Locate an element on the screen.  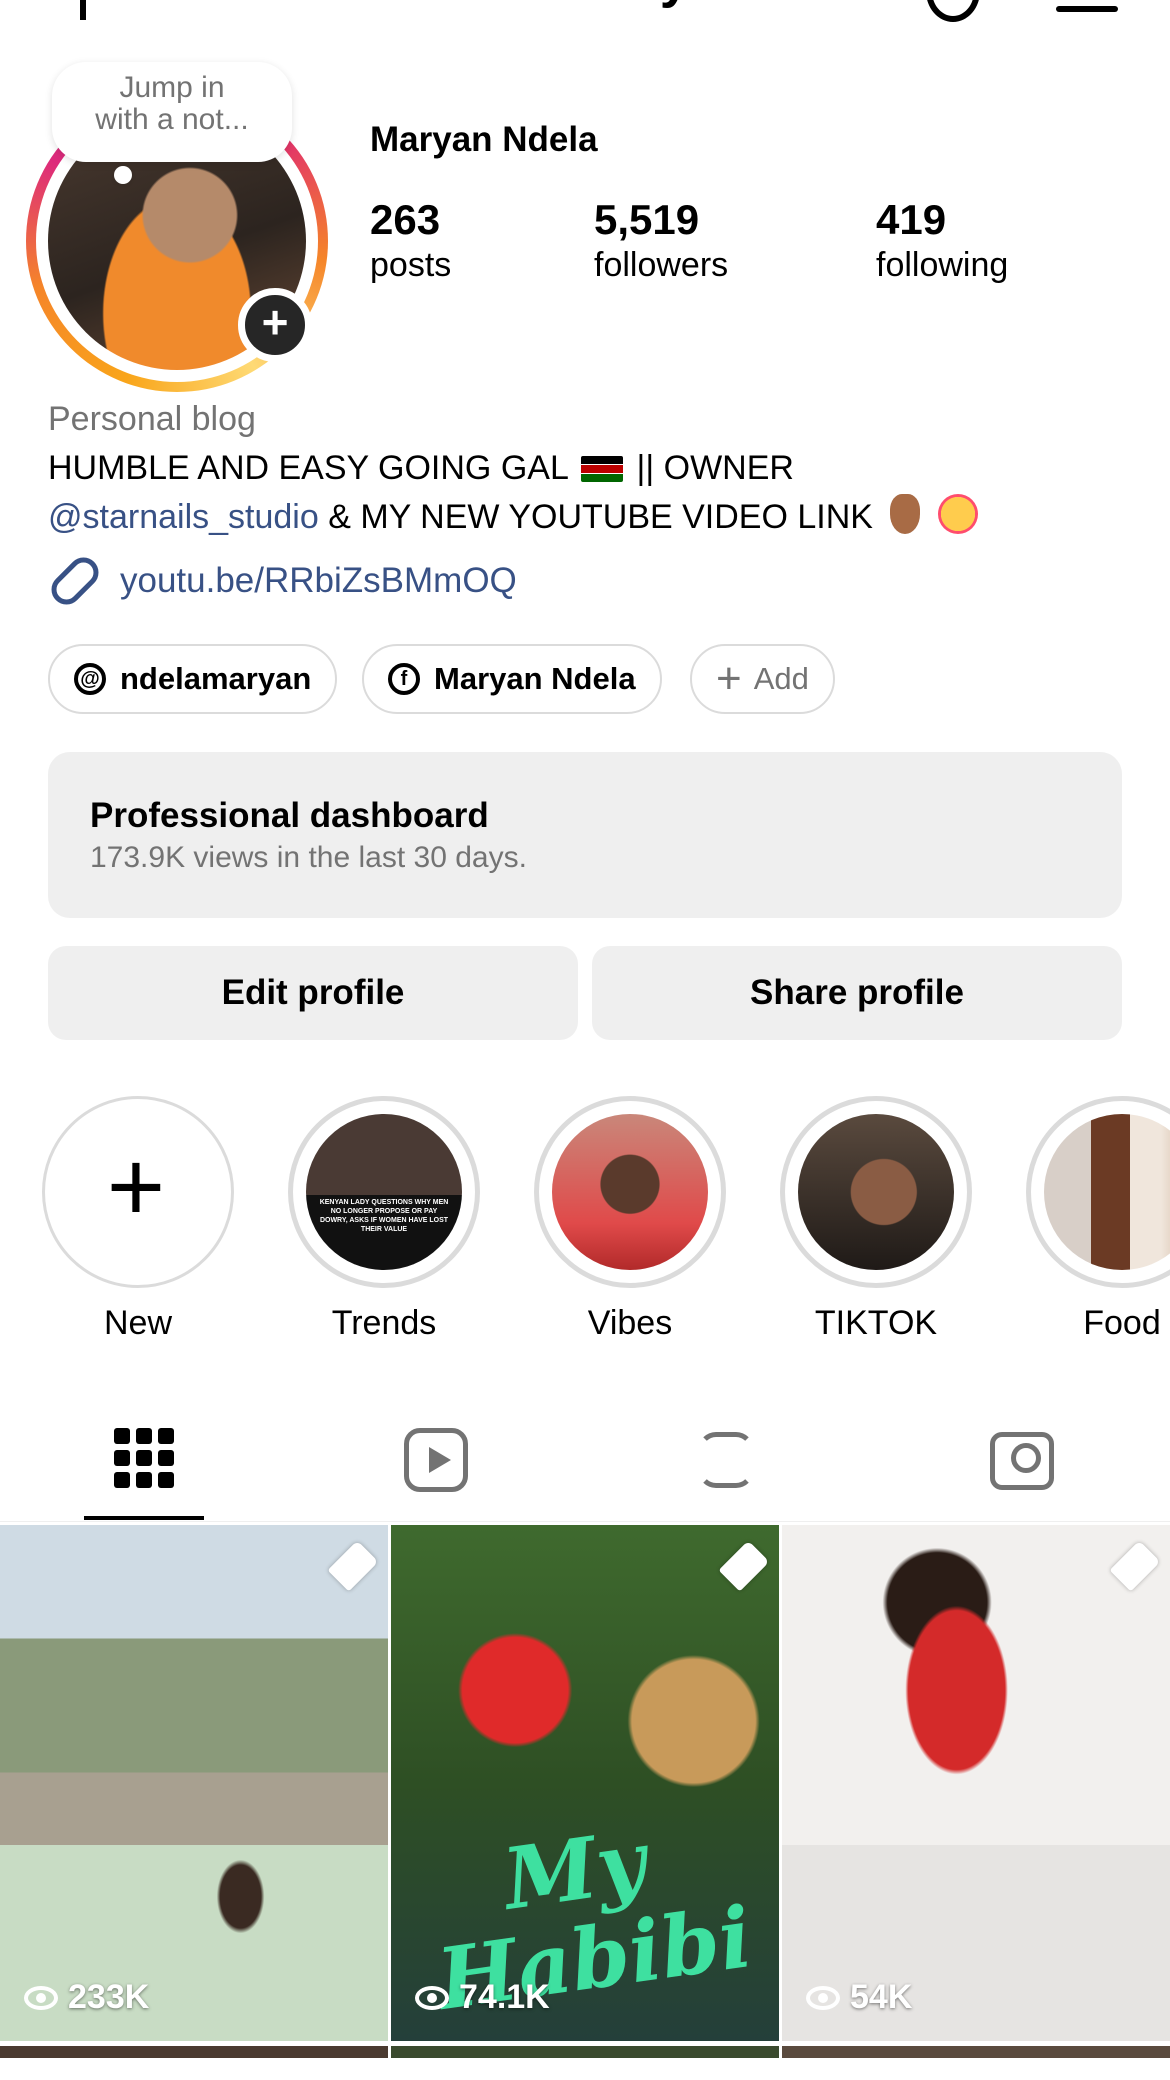
tab-posts-grid is located at coordinates (146, 1460).